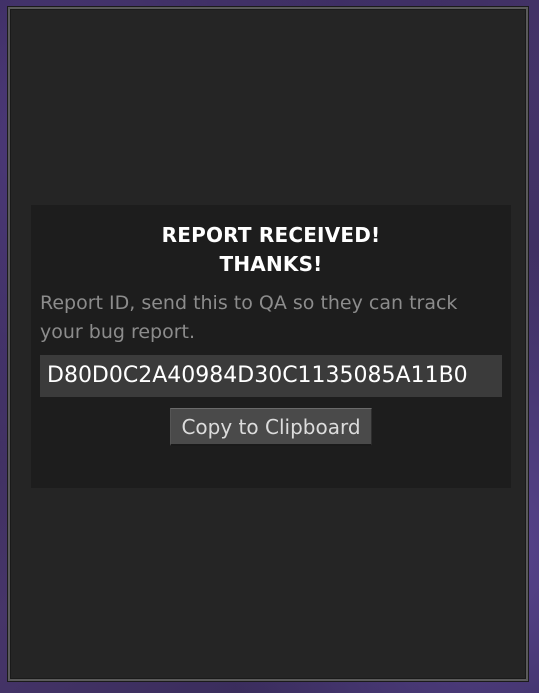  Describe the element at coordinates (271, 376) in the screenshot. I see `report-id-field` at that location.